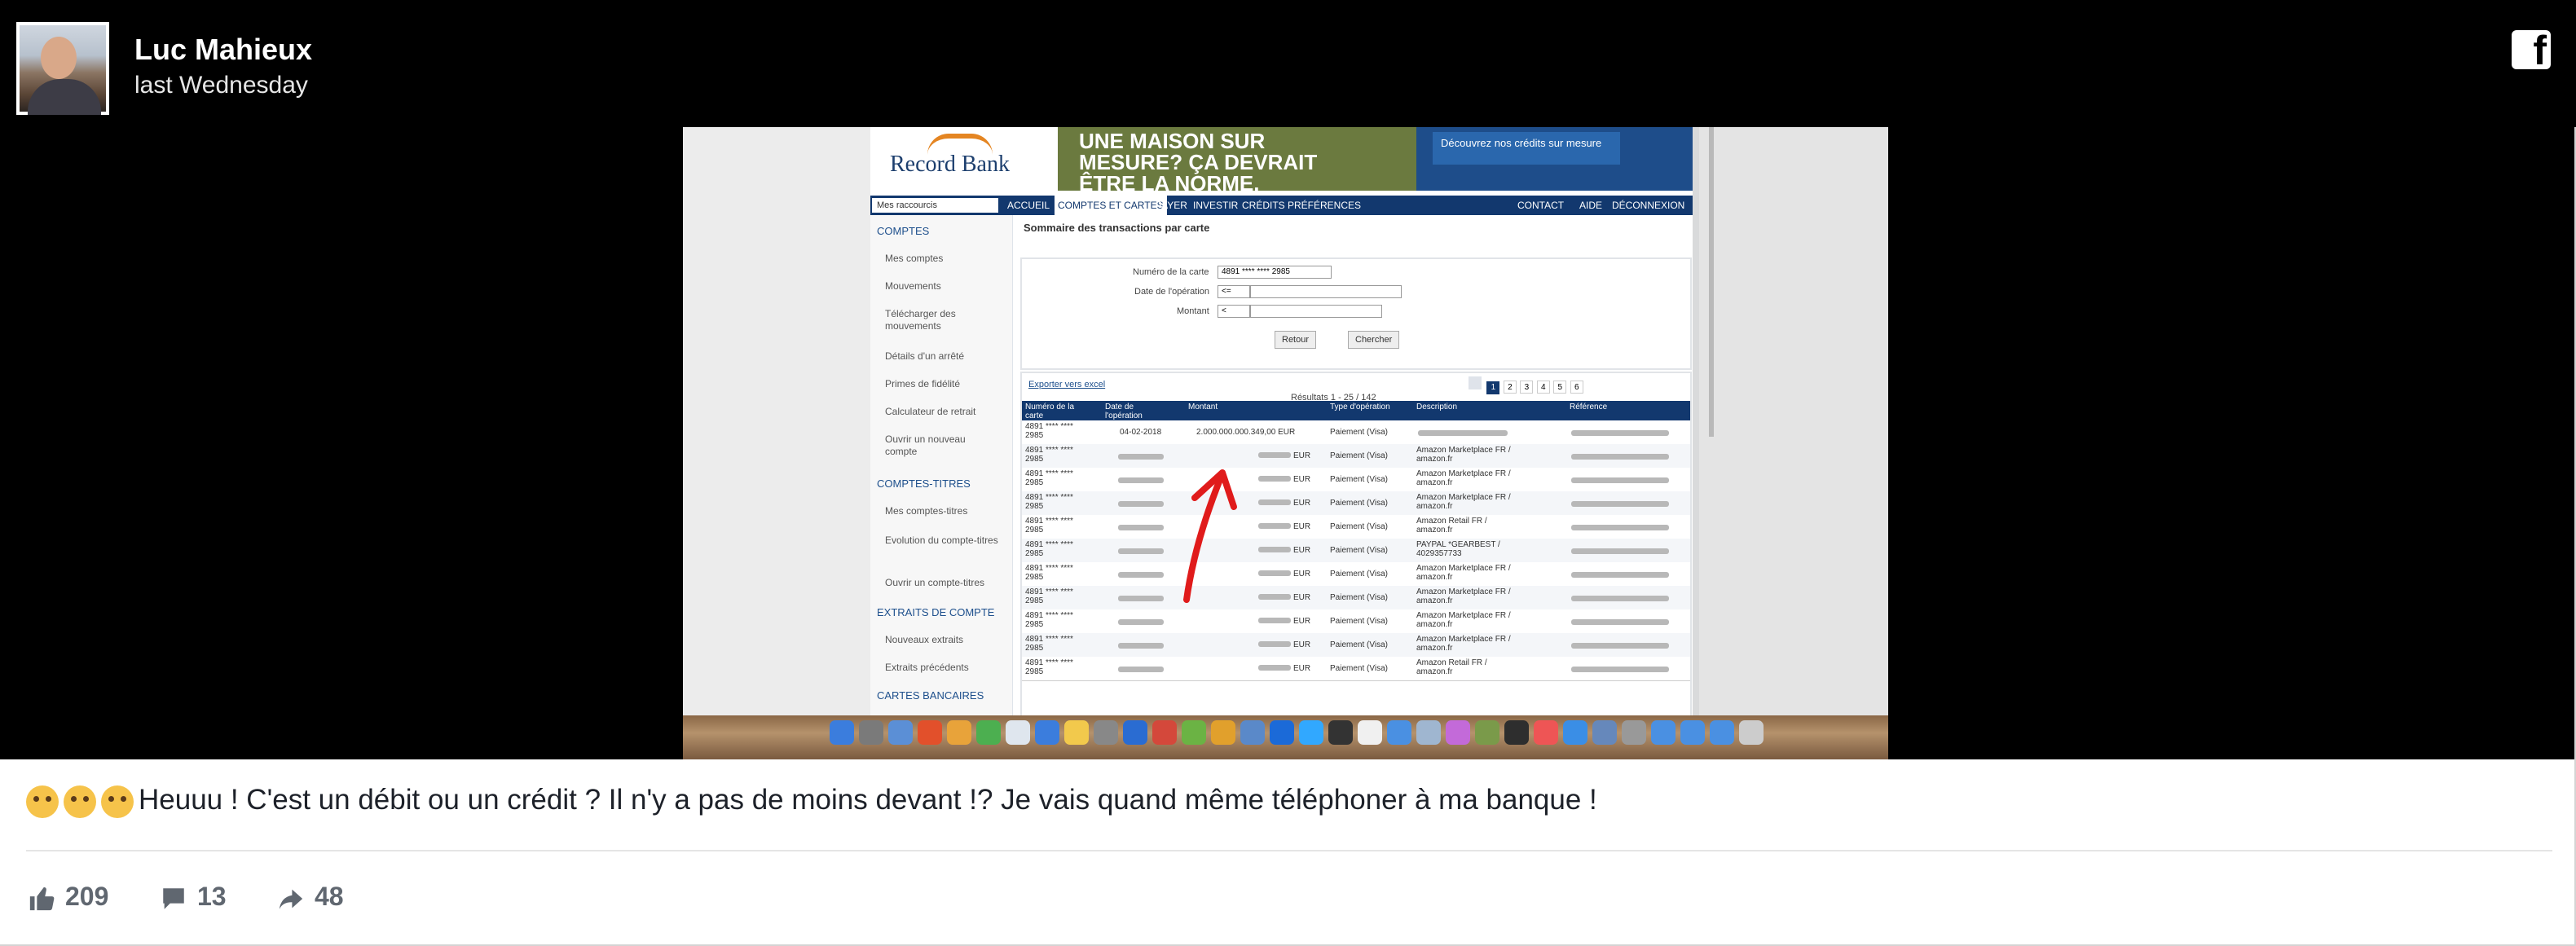  Describe the element at coordinates (87, 896) in the screenshot. I see `like-count: 209` at that location.